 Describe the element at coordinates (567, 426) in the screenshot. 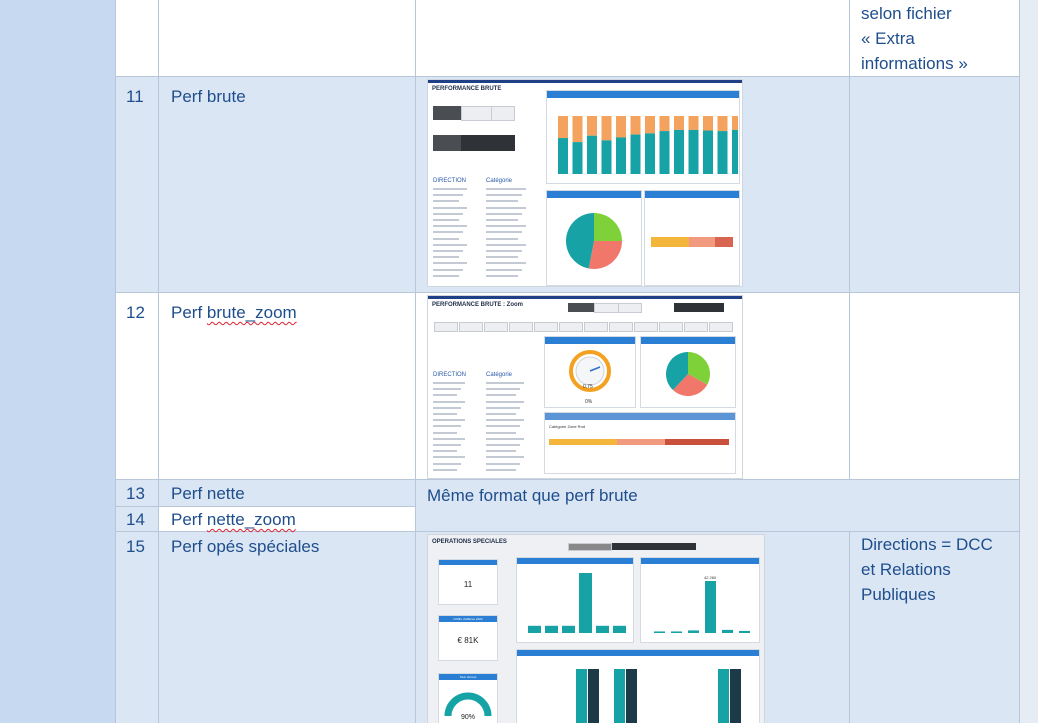

I see `trend-category-label: Catégorie Zone Rnd` at that location.